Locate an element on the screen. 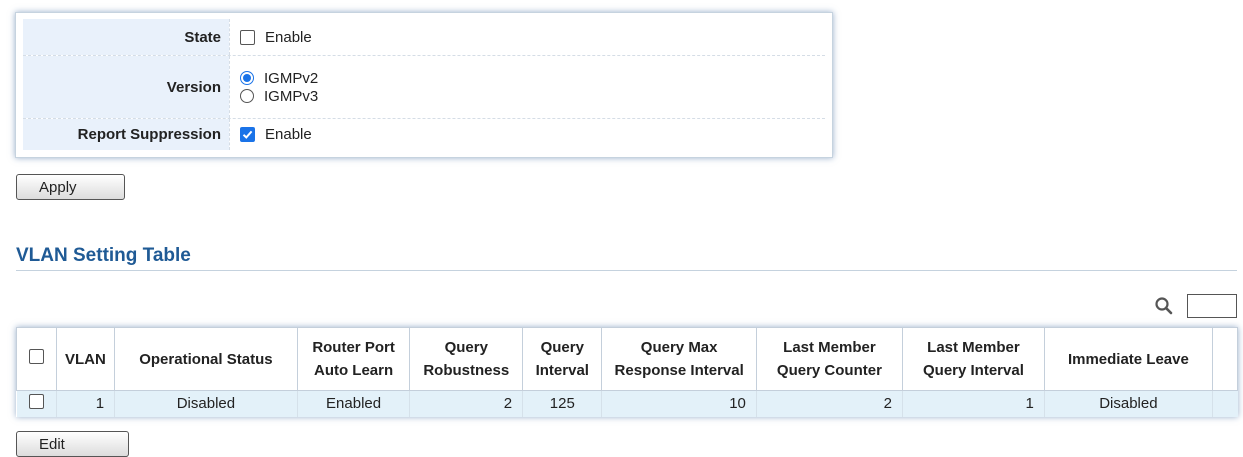 This screenshot has height=457, width=1243. select-all-cell is located at coordinates (36, 359).